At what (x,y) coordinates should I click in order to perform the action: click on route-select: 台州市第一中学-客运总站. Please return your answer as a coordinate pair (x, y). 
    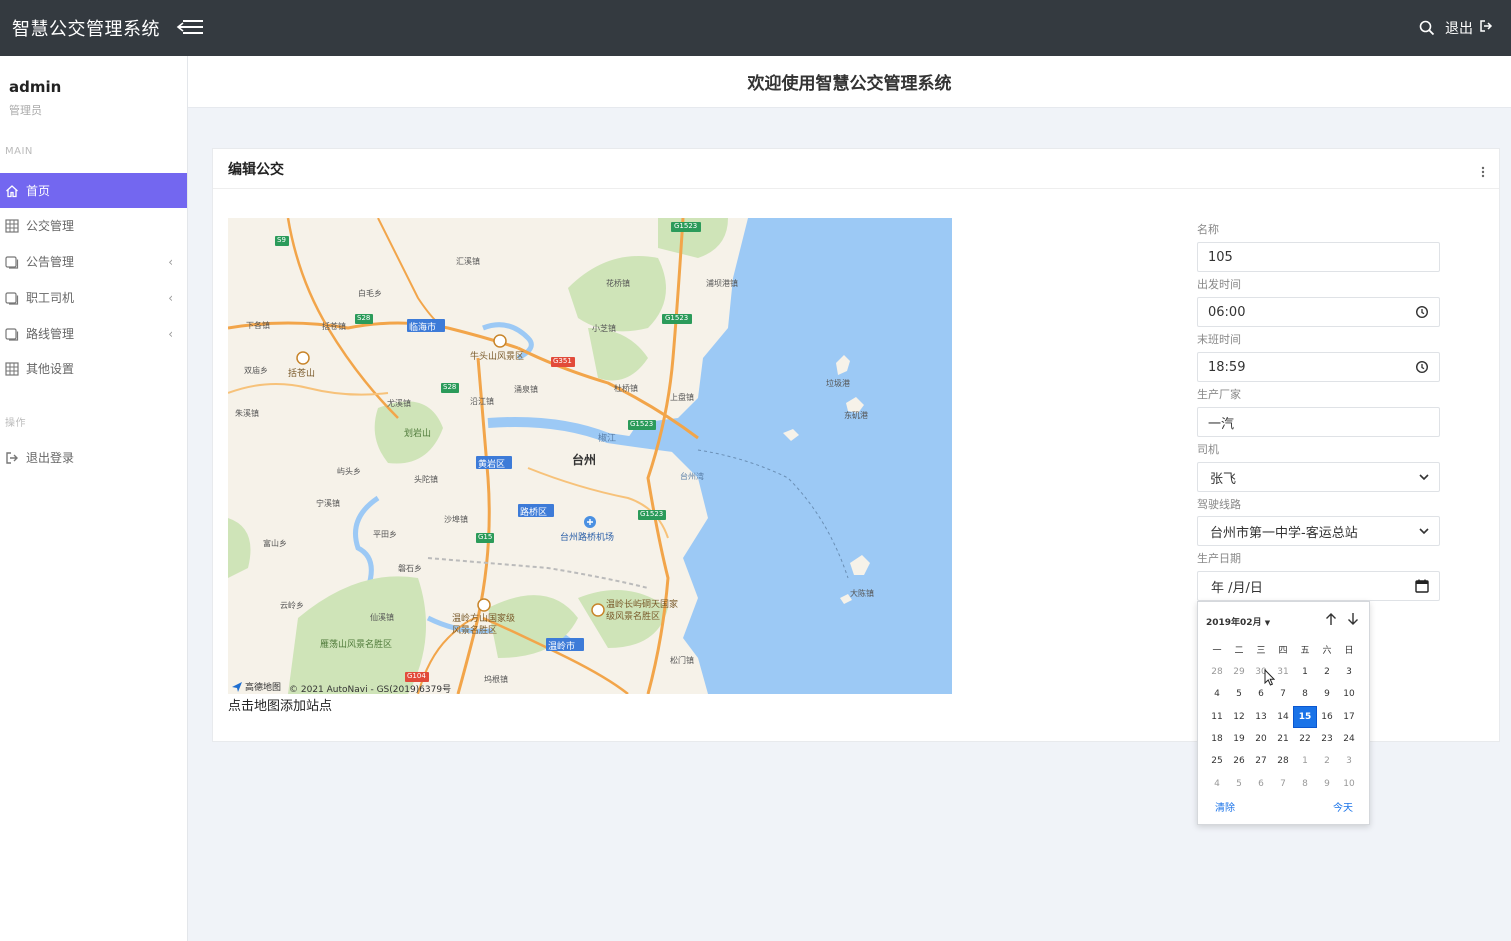
    Looking at the image, I should click on (1318, 531).